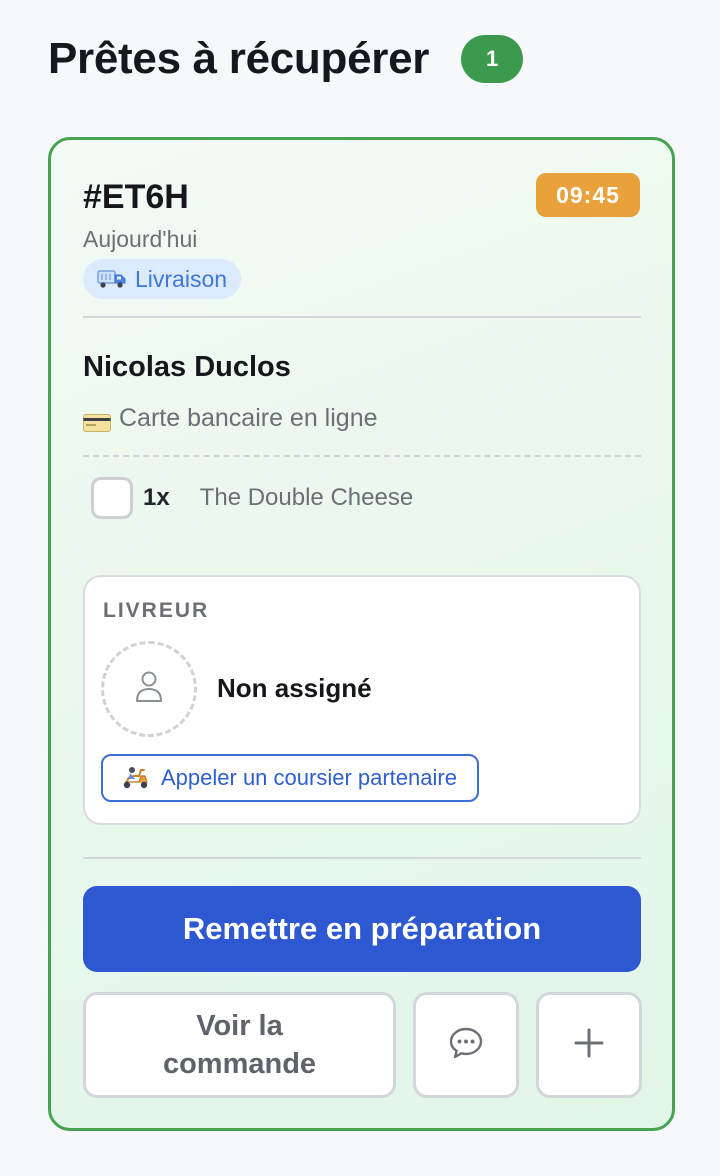 The height and width of the screenshot is (1176, 720). I want to click on credit-card-icon, so click(97, 421).